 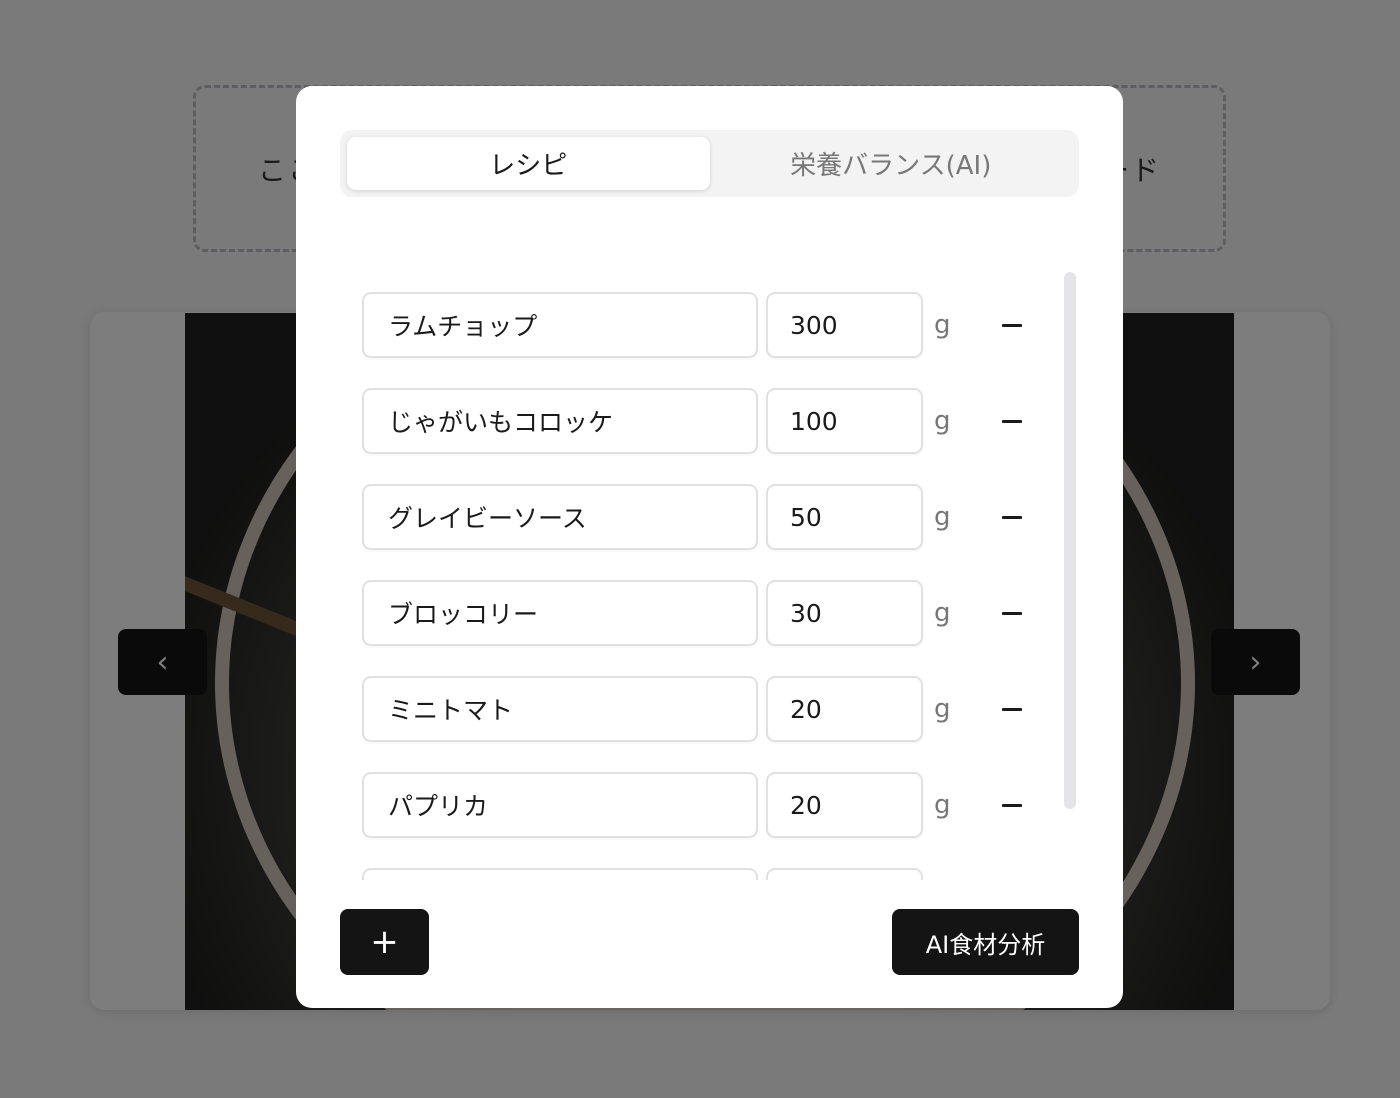 I want to click on ingredient-row: ブロッコリー 30 g, so click(x=702, y=613).